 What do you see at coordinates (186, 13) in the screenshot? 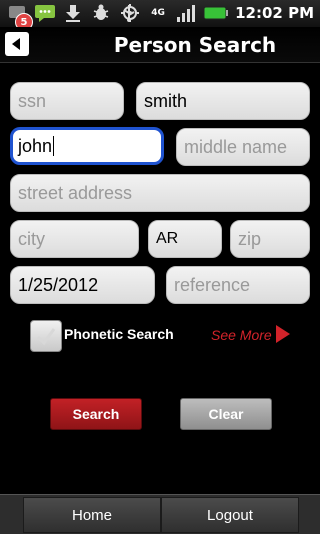
I see `signal-strength-icon` at bounding box center [186, 13].